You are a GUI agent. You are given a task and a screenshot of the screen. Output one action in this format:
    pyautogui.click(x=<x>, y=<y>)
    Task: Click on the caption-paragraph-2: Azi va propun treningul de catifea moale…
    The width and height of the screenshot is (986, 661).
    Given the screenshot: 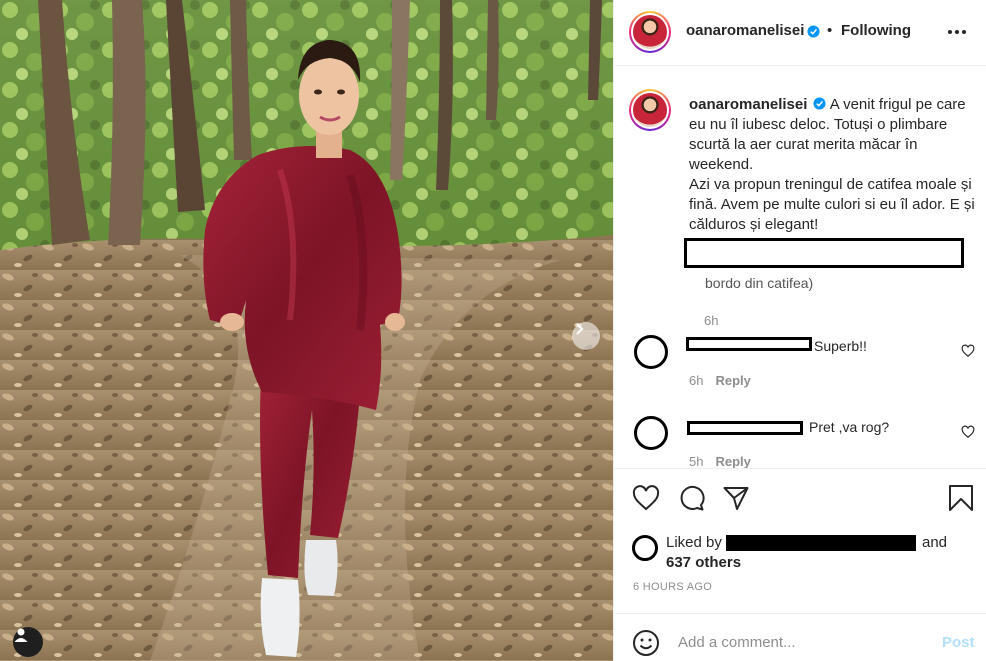 What is the action you would take?
    pyautogui.click(x=832, y=204)
    